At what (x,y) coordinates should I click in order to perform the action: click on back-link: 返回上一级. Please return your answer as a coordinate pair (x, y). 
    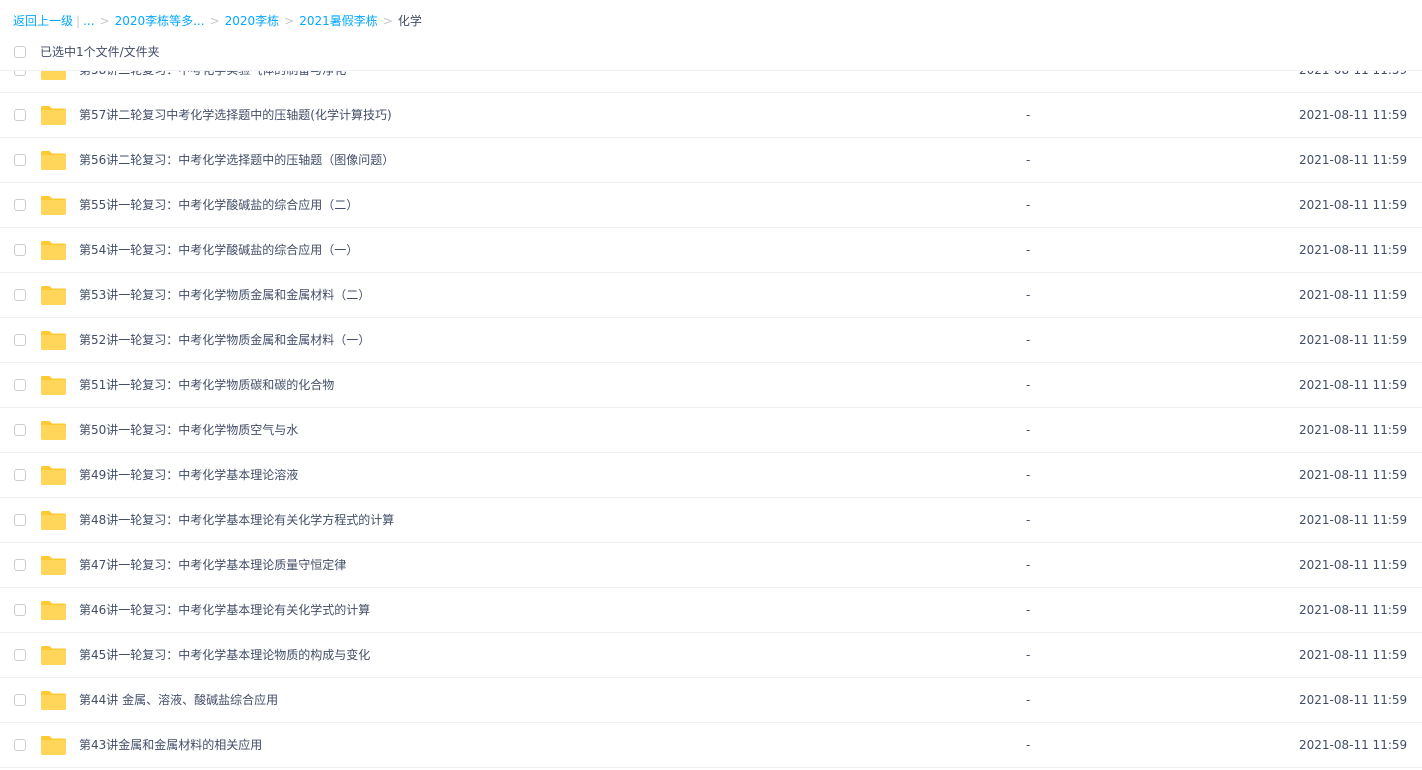
    Looking at the image, I should click on (43, 21).